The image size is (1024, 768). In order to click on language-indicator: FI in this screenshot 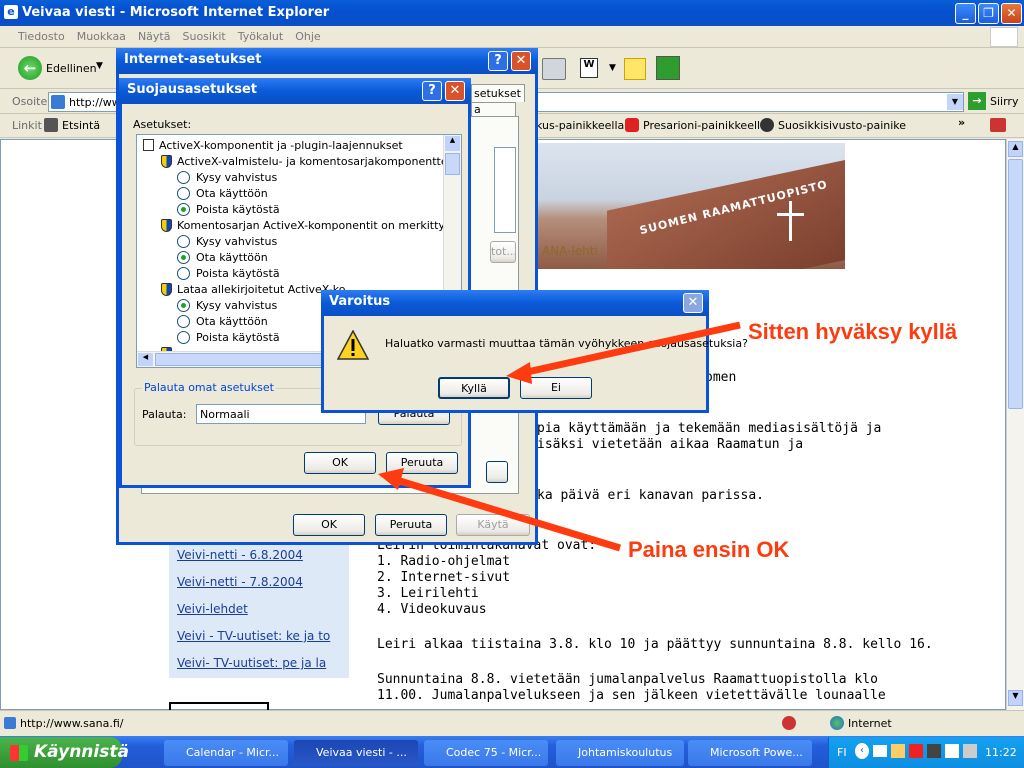, I will do `click(842, 752)`.